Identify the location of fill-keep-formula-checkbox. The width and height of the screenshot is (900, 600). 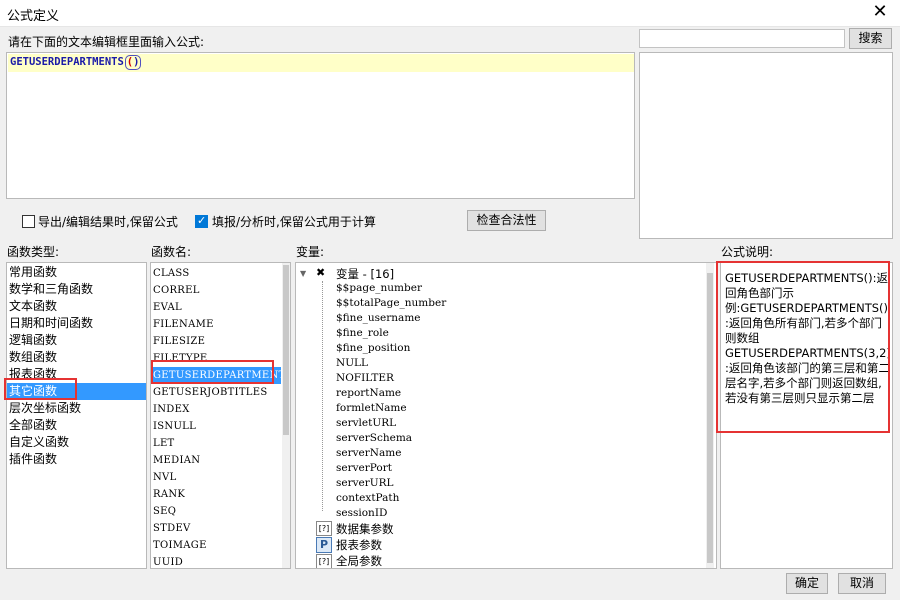
(201, 221).